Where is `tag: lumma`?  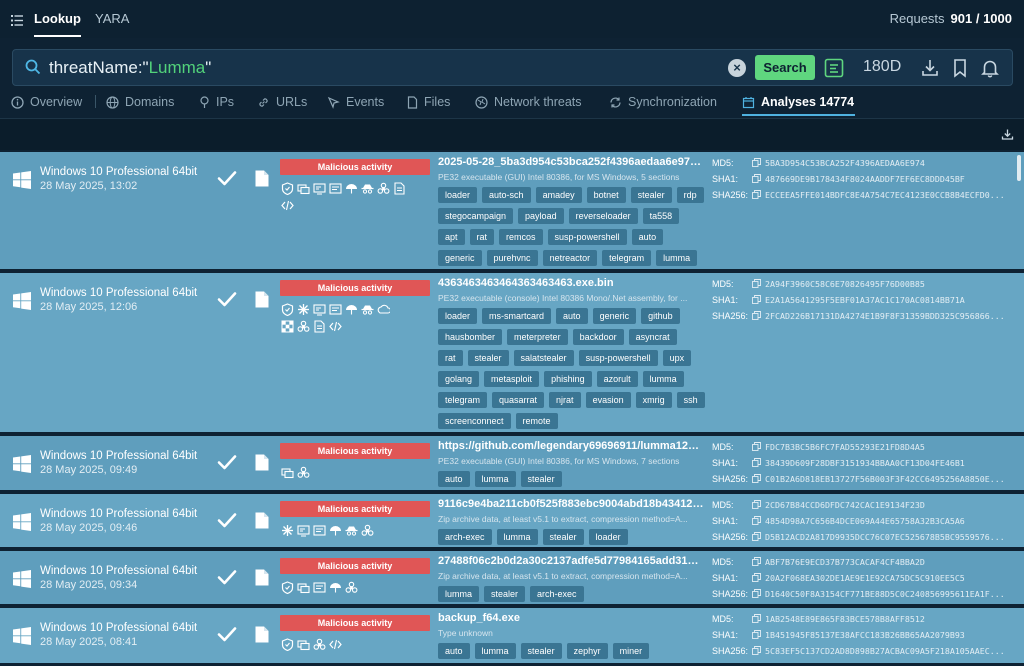 tag: lumma is located at coordinates (677, 258).